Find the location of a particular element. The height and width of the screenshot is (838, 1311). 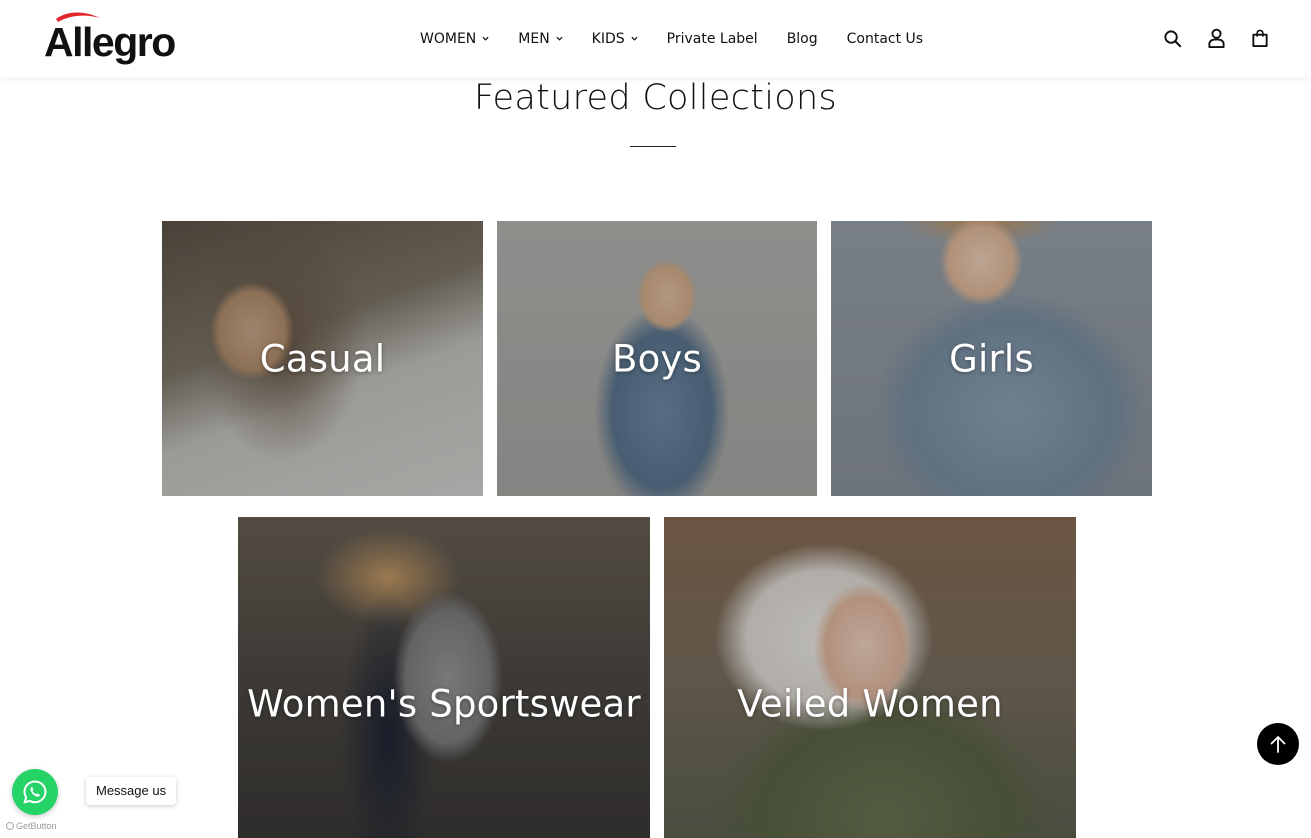

nav-item-label: Contact Us is located at coordinates (885, 38).